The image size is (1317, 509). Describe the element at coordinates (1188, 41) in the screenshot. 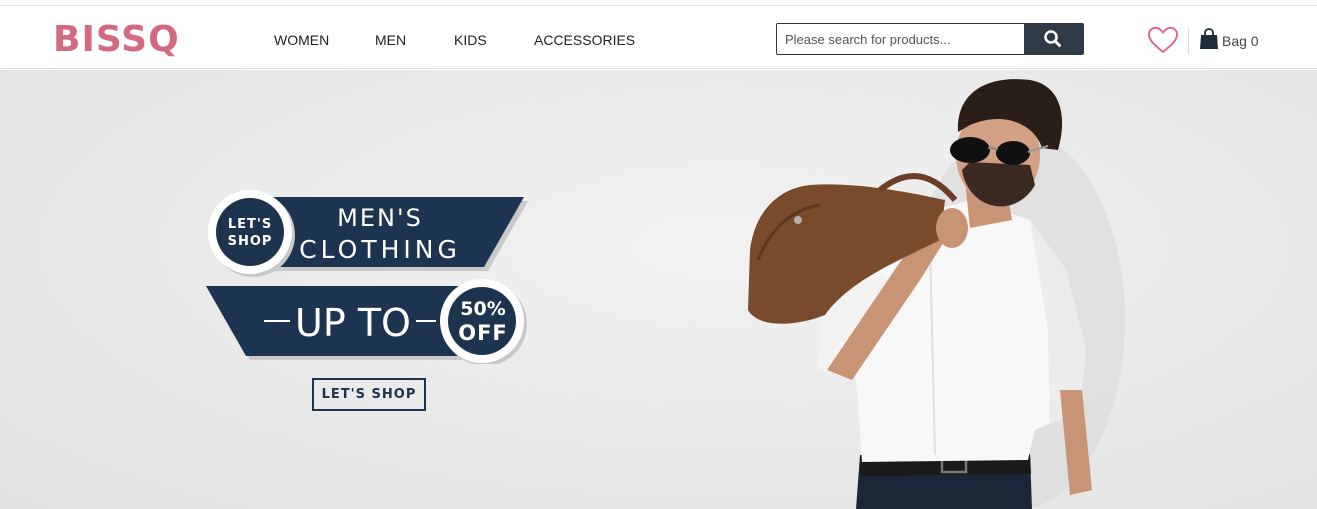

I see `header-divider` at that location.